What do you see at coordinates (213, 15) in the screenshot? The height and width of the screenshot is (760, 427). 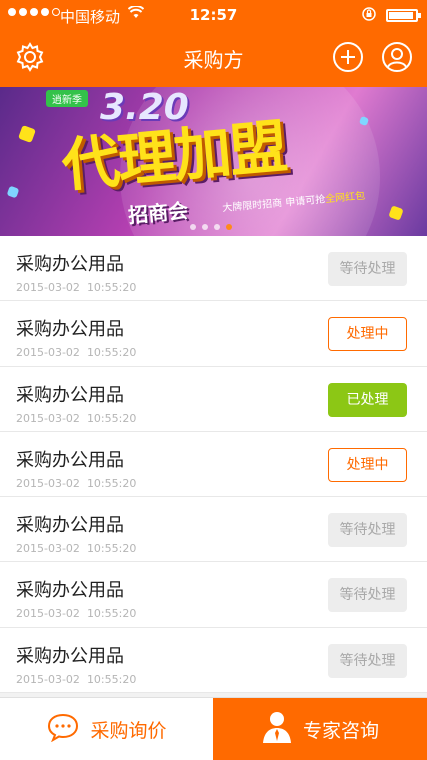 I see `status-bar: 中国移动 12:57` at bounding box center [213, 15].